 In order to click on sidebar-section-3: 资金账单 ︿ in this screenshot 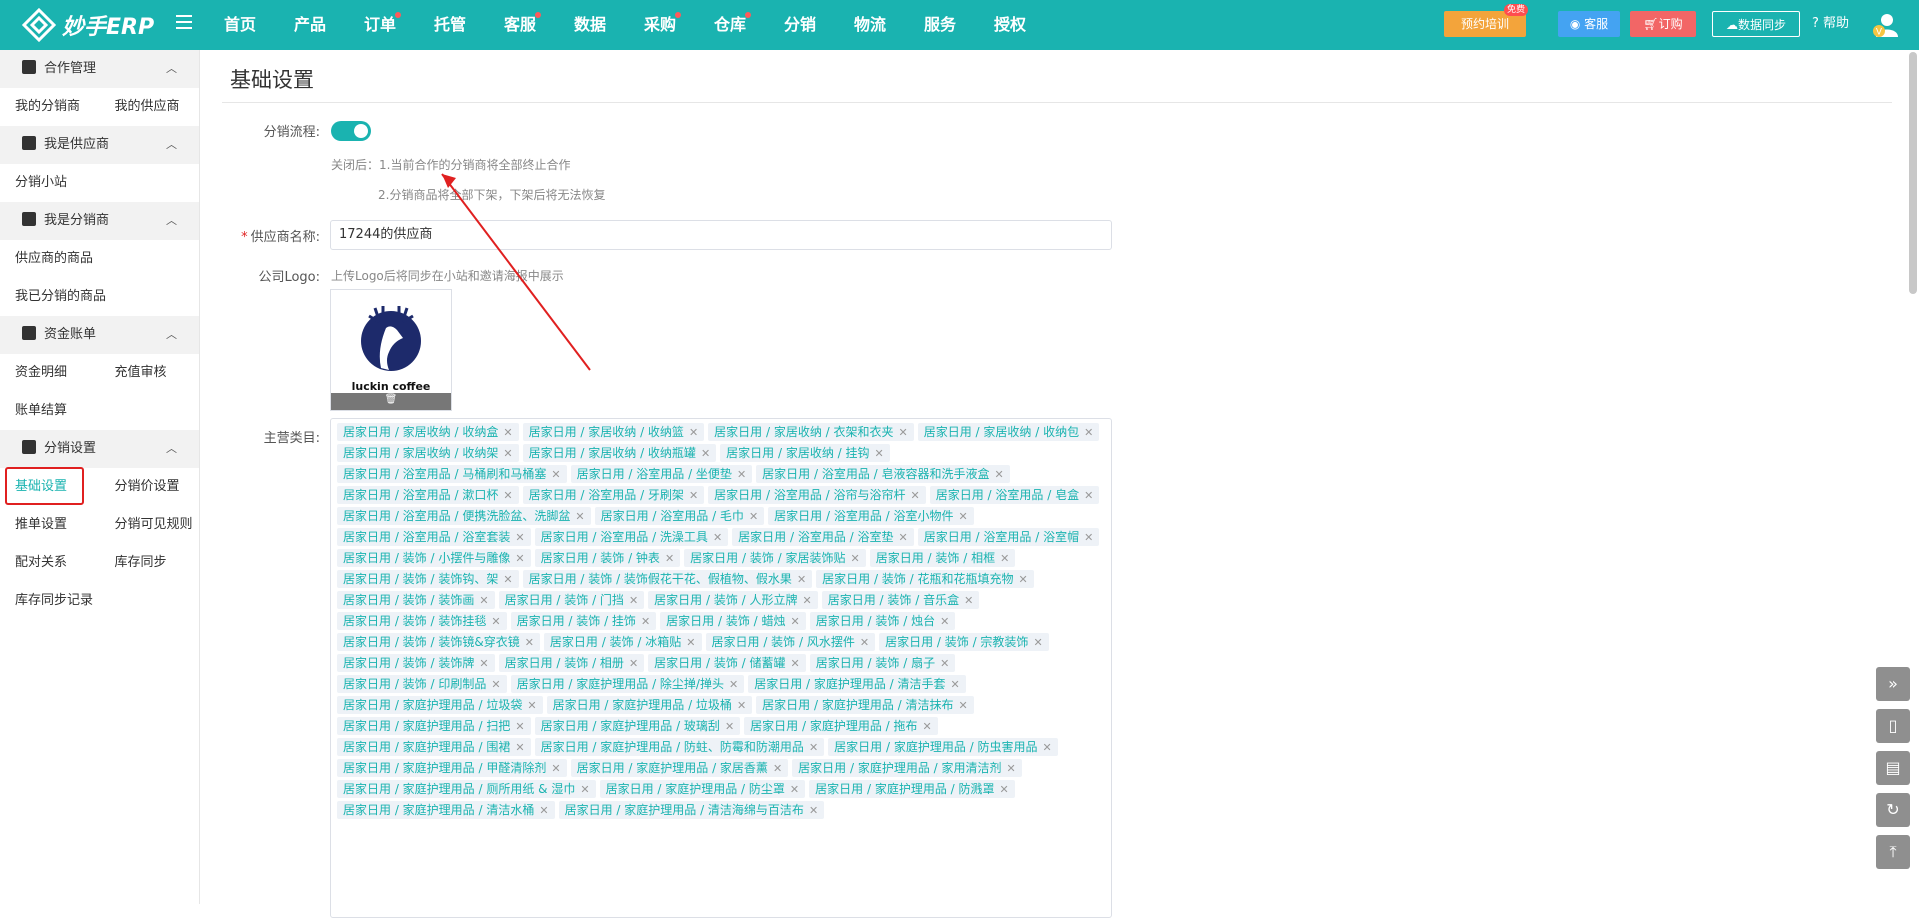, I will do `click(99, 335)`.